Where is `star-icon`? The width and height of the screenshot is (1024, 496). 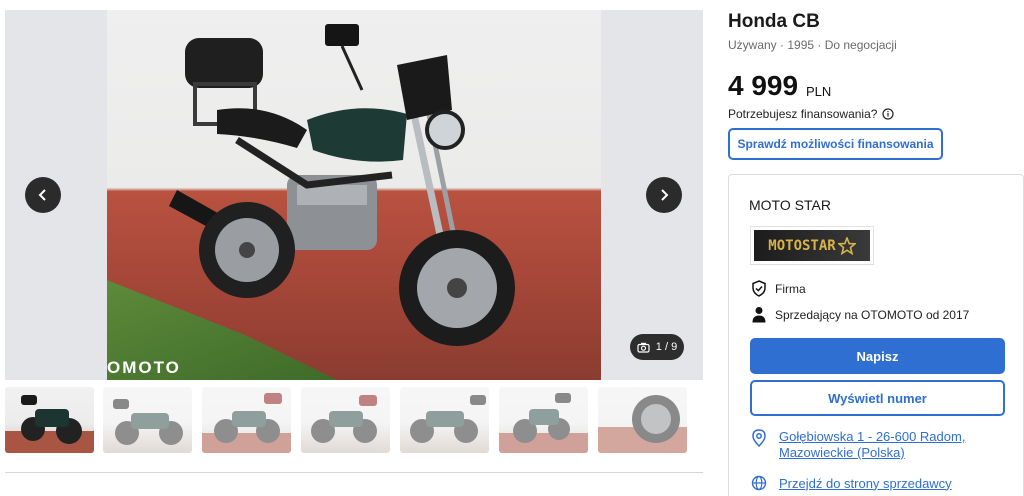 star-icon is located at coordinates (846, 245).